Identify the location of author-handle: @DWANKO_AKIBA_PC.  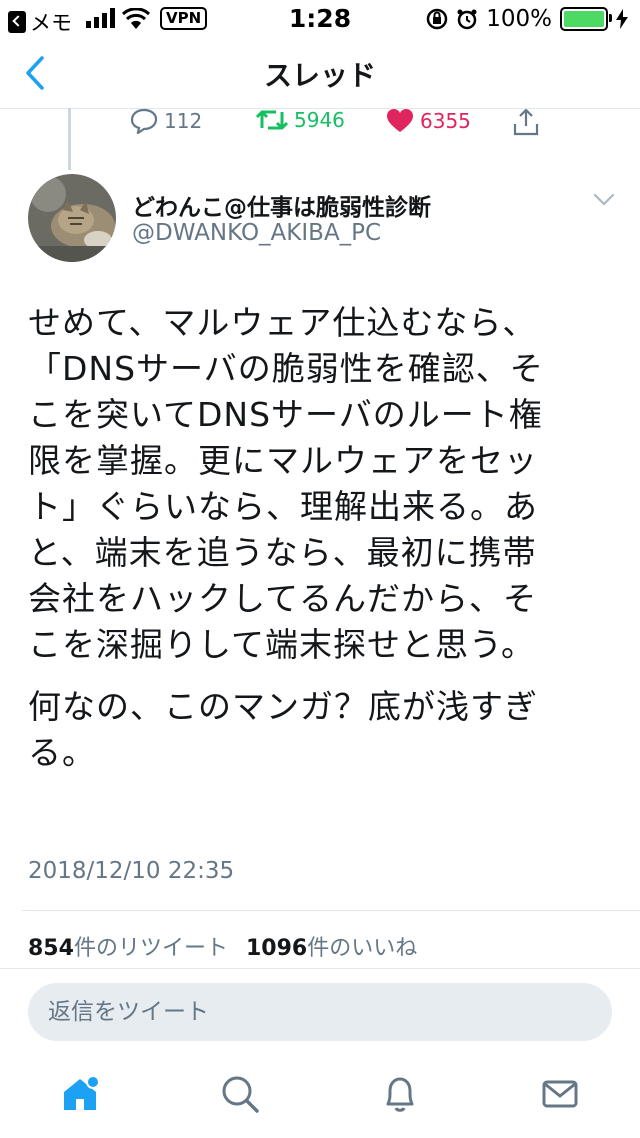
(256, 233).